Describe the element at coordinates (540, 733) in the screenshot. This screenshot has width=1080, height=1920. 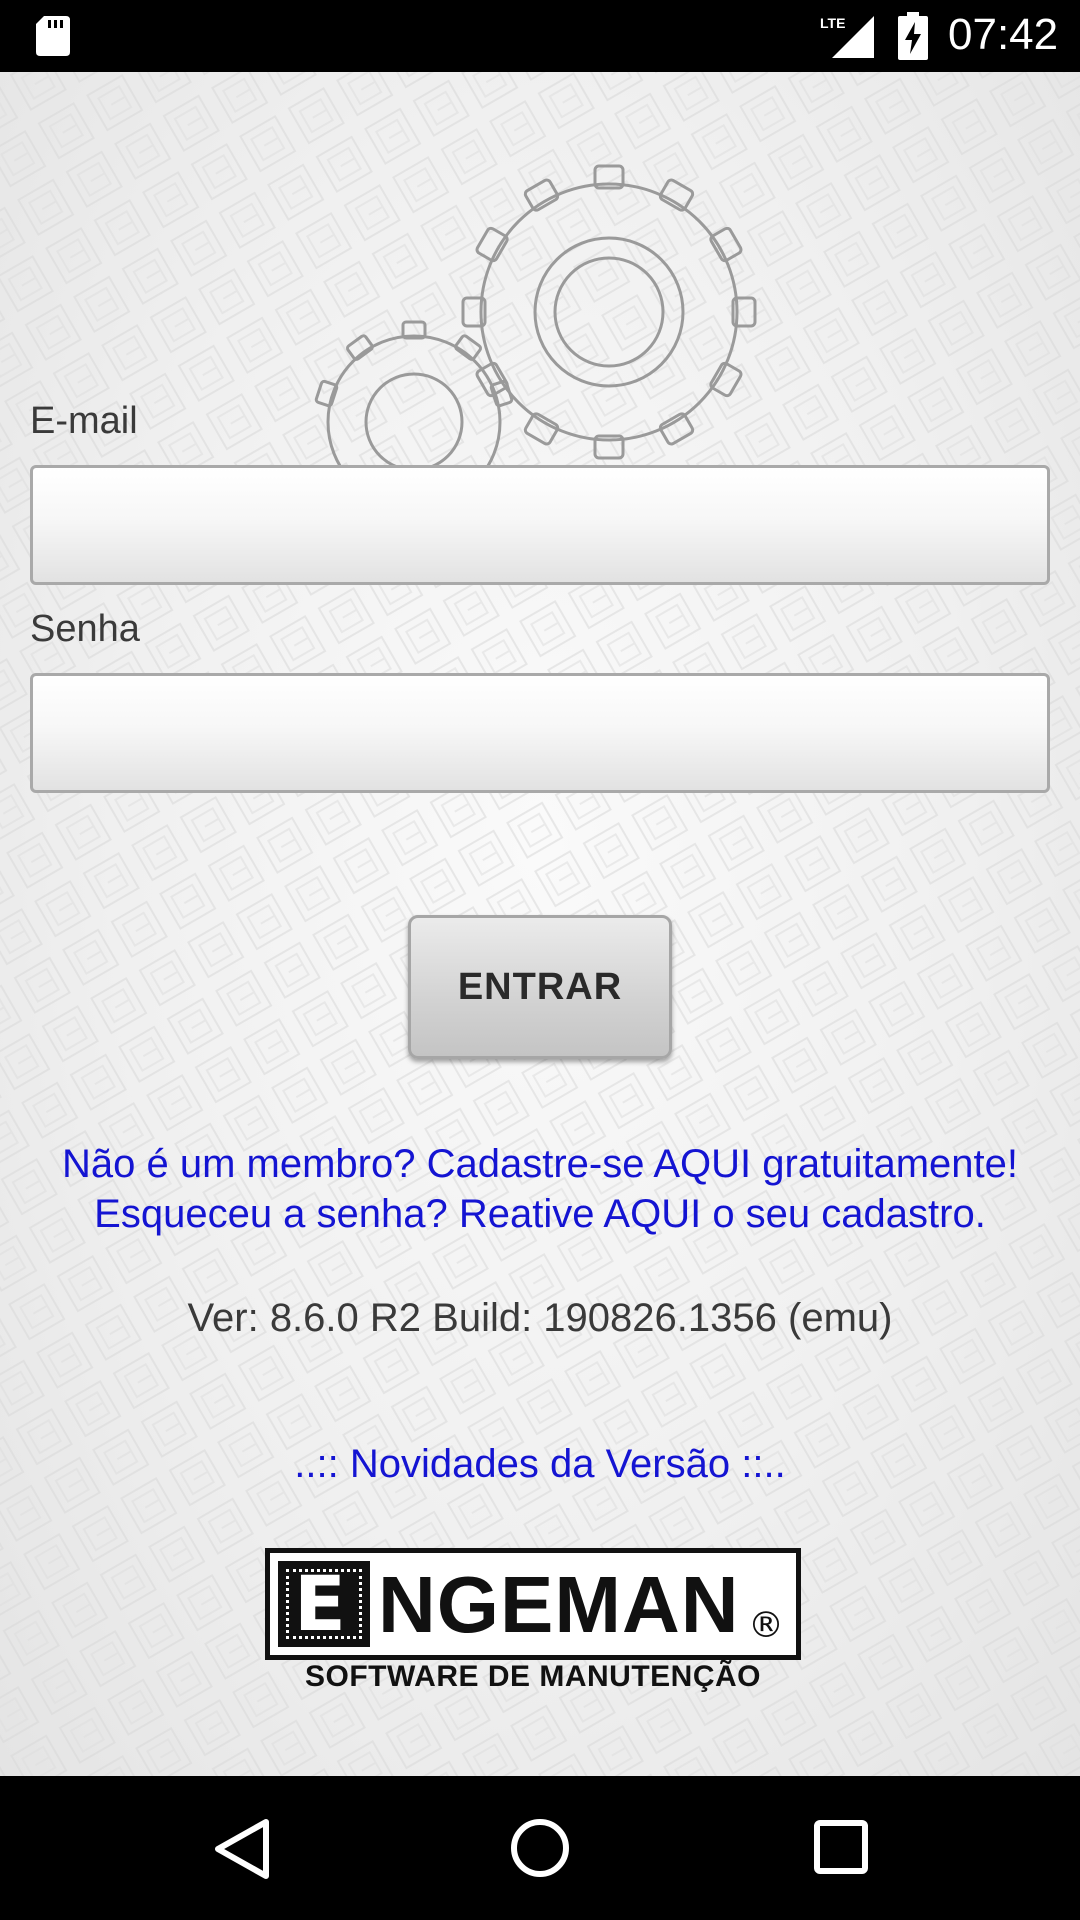
I see `password-input` at that location.